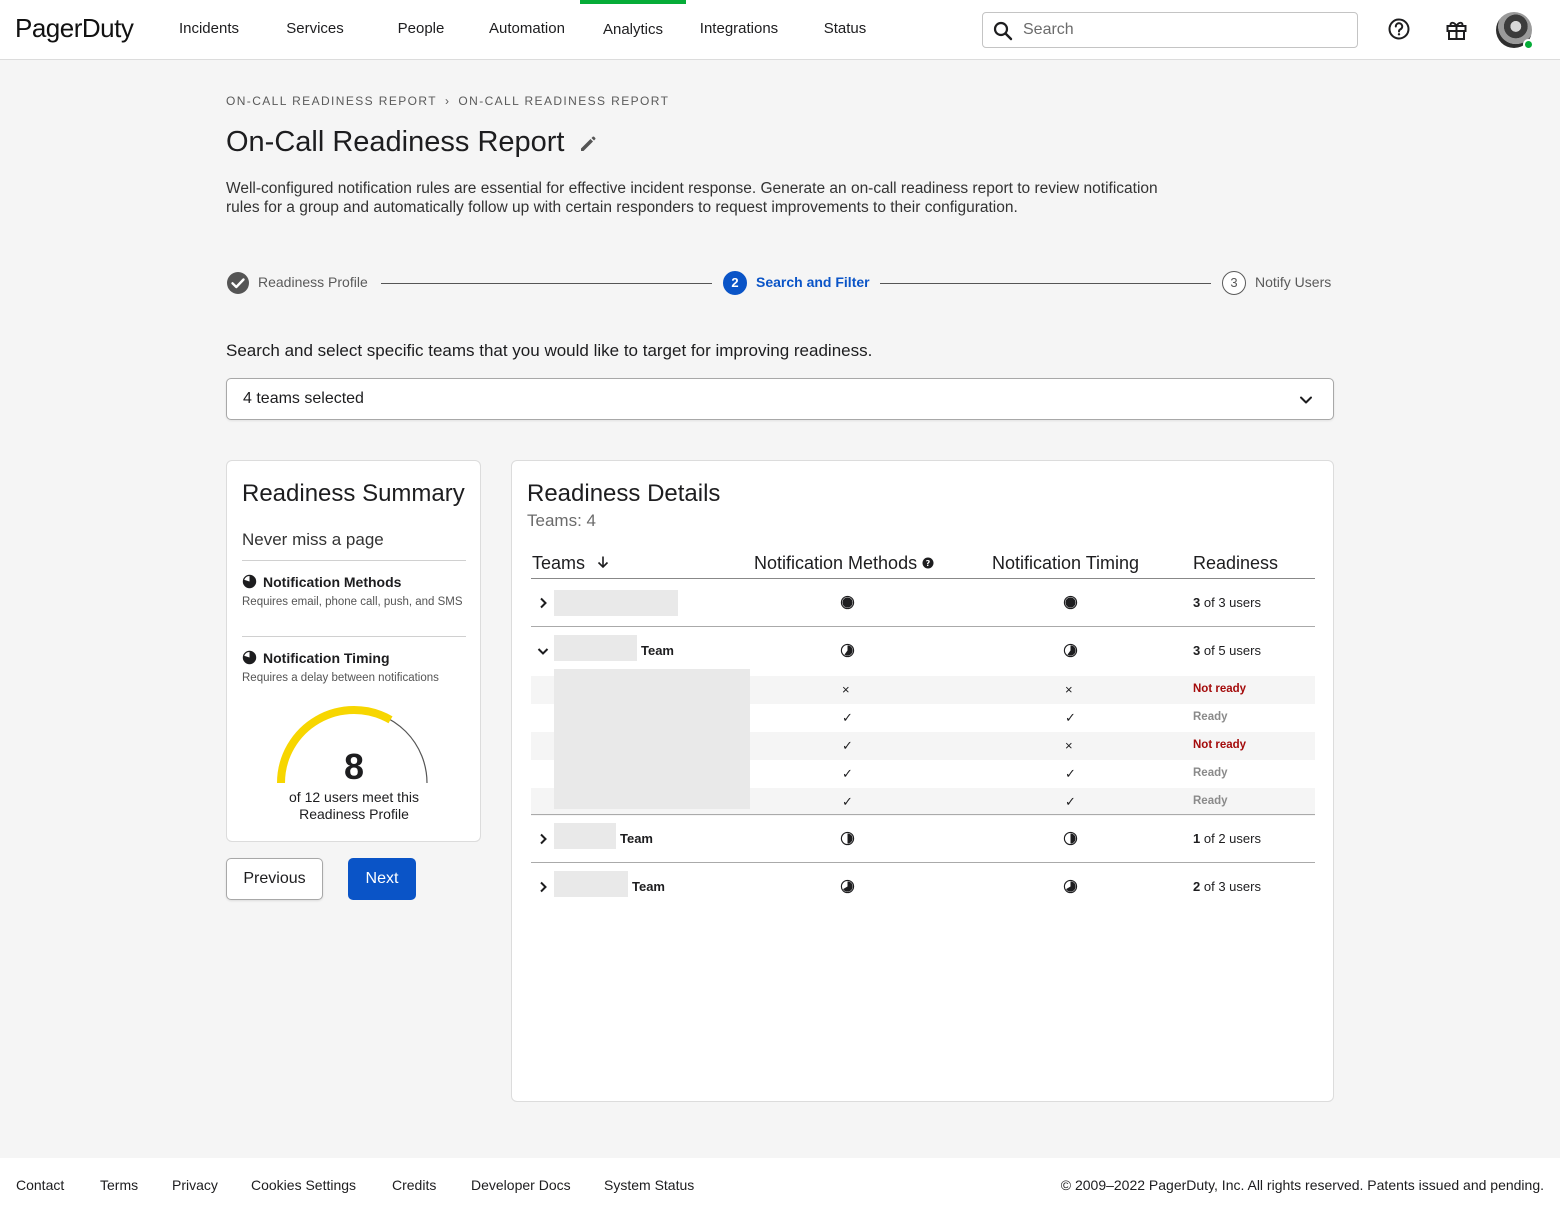 The width and height of the screenshot is (1560, 1228). Describe the element at coordinates (1197, 602) in the screenshot. I see `ready-count: 3` at that location.